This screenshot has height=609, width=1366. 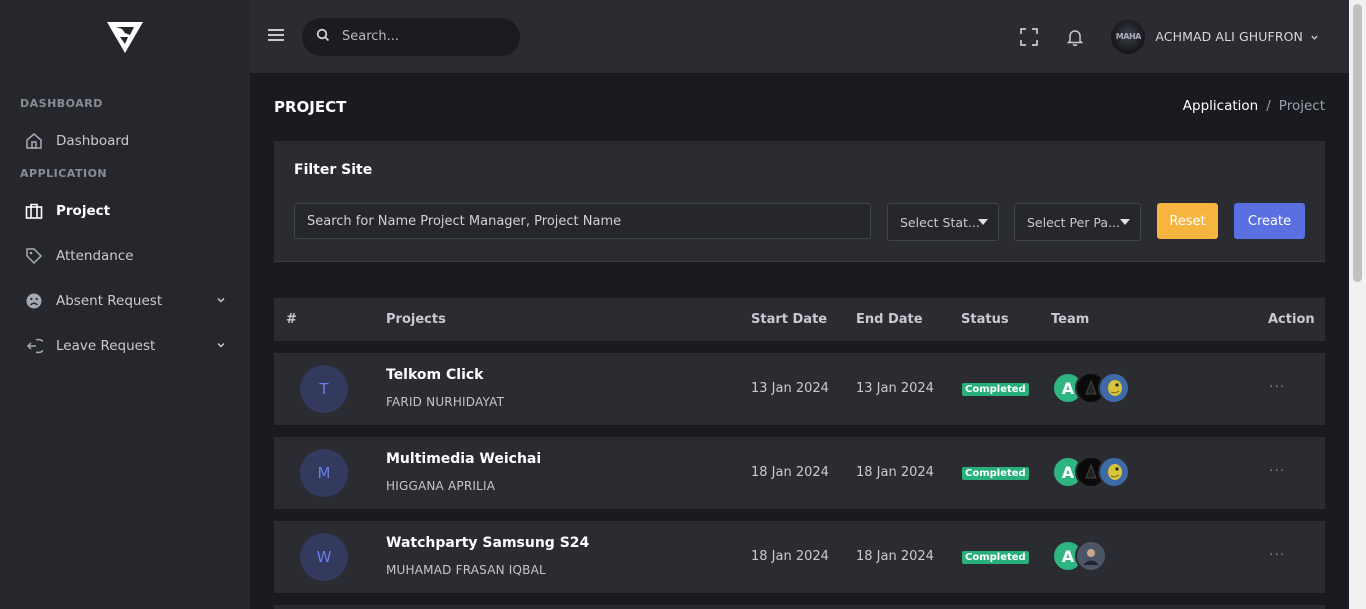 What do you see at coordinates (324, 473) in the screenshot?
I see `project-avatar: M` at bounding box center [324, 473].